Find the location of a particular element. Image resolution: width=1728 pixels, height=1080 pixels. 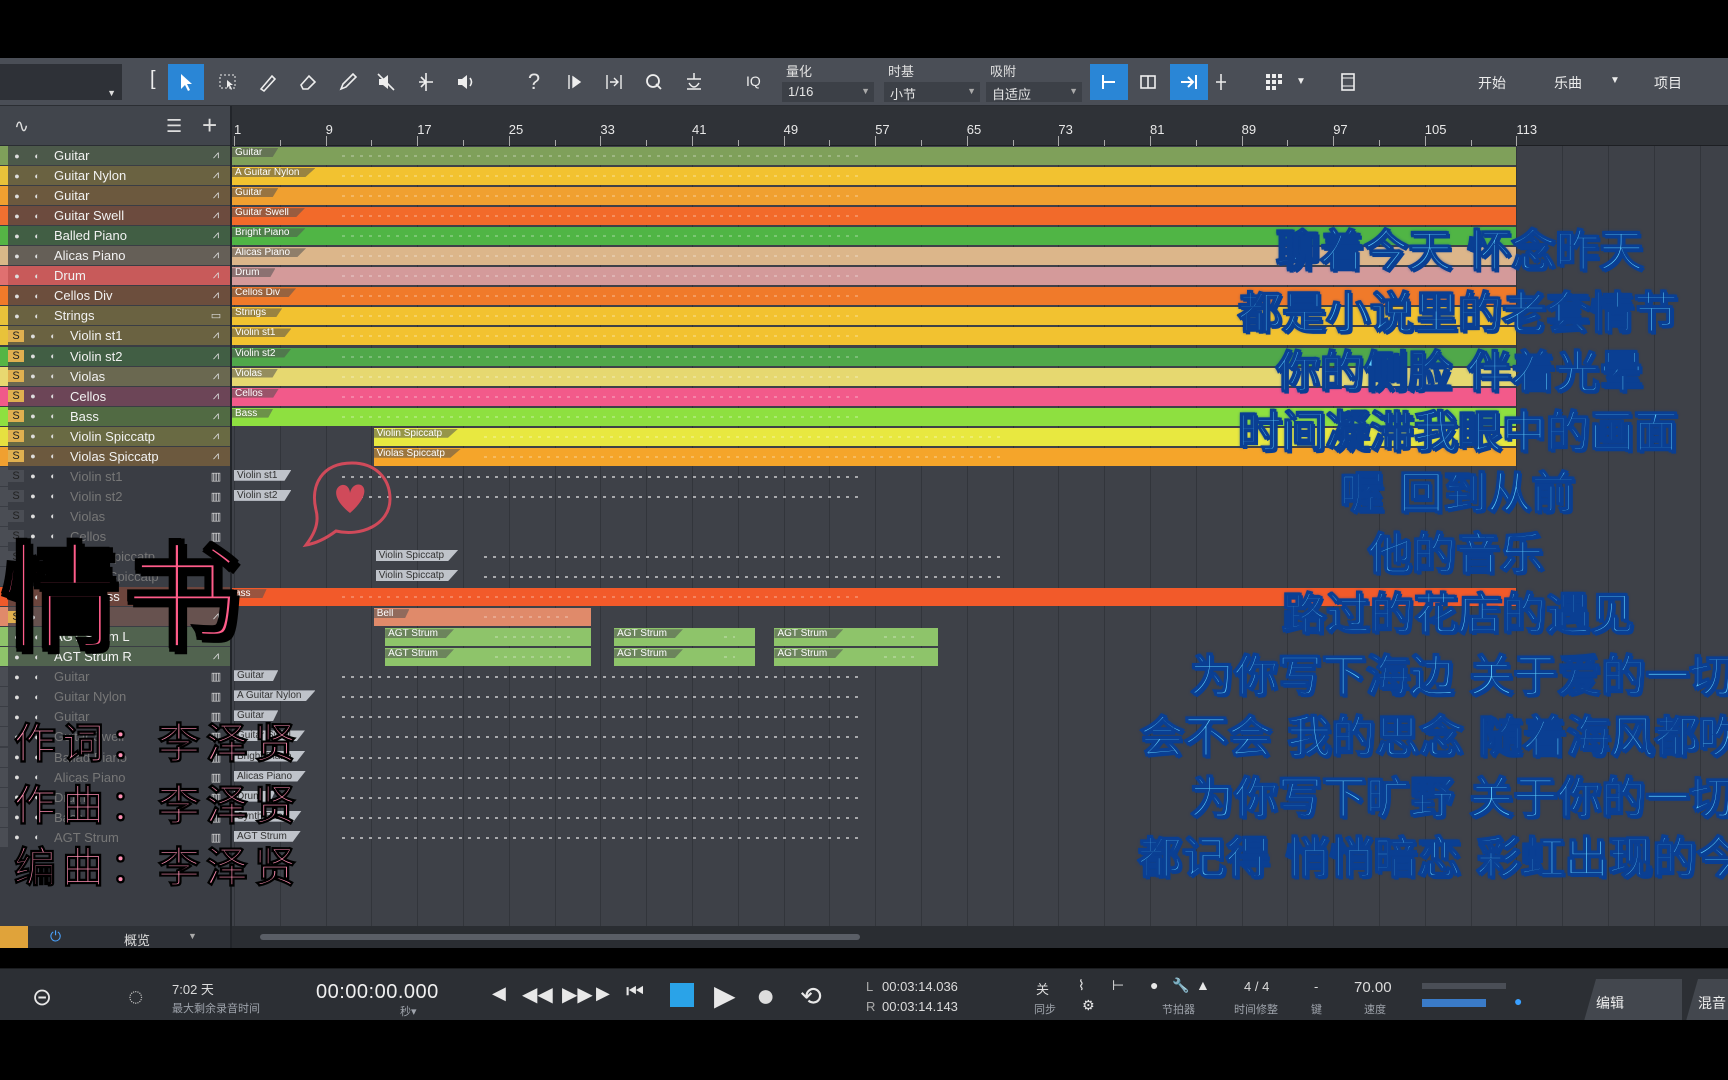

snap-cursor-button is located at coordinates (1189, 82).